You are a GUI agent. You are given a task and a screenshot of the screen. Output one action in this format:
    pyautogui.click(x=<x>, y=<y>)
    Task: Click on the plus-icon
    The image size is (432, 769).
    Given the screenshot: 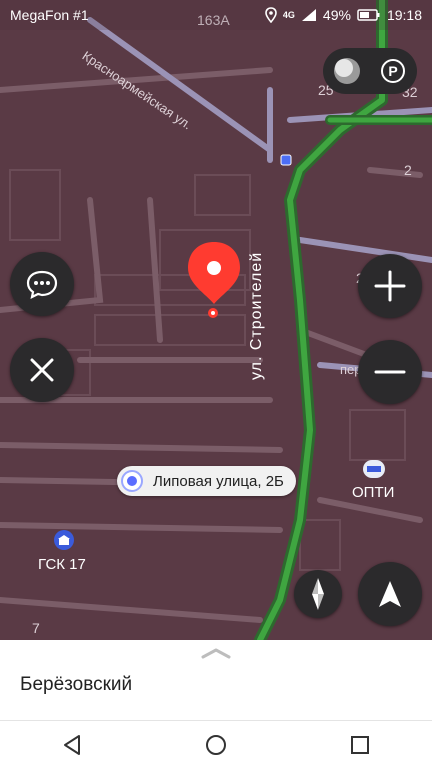 What is the action you would take?
    pyautogui.click(x=390, y=286)
    